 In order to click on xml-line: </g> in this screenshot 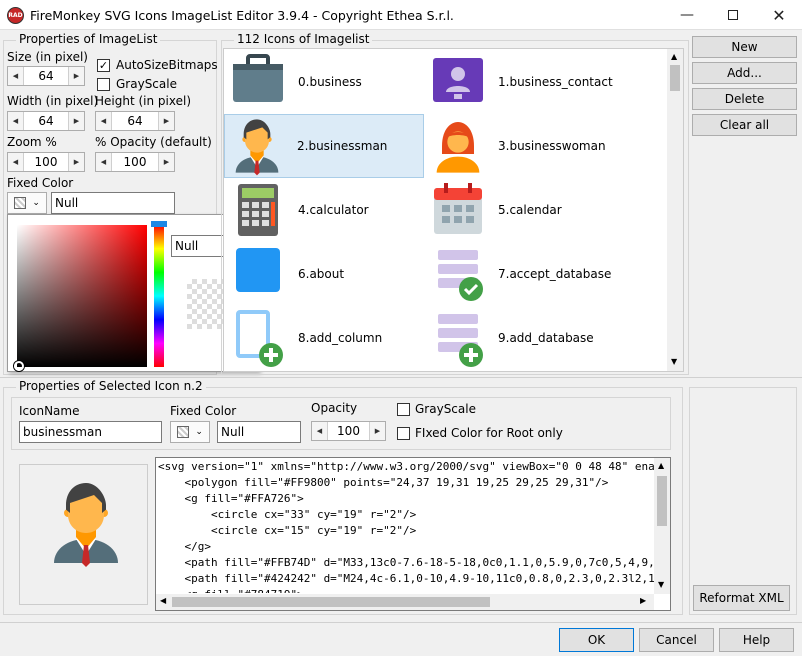, I will do `click(406, 547)`.